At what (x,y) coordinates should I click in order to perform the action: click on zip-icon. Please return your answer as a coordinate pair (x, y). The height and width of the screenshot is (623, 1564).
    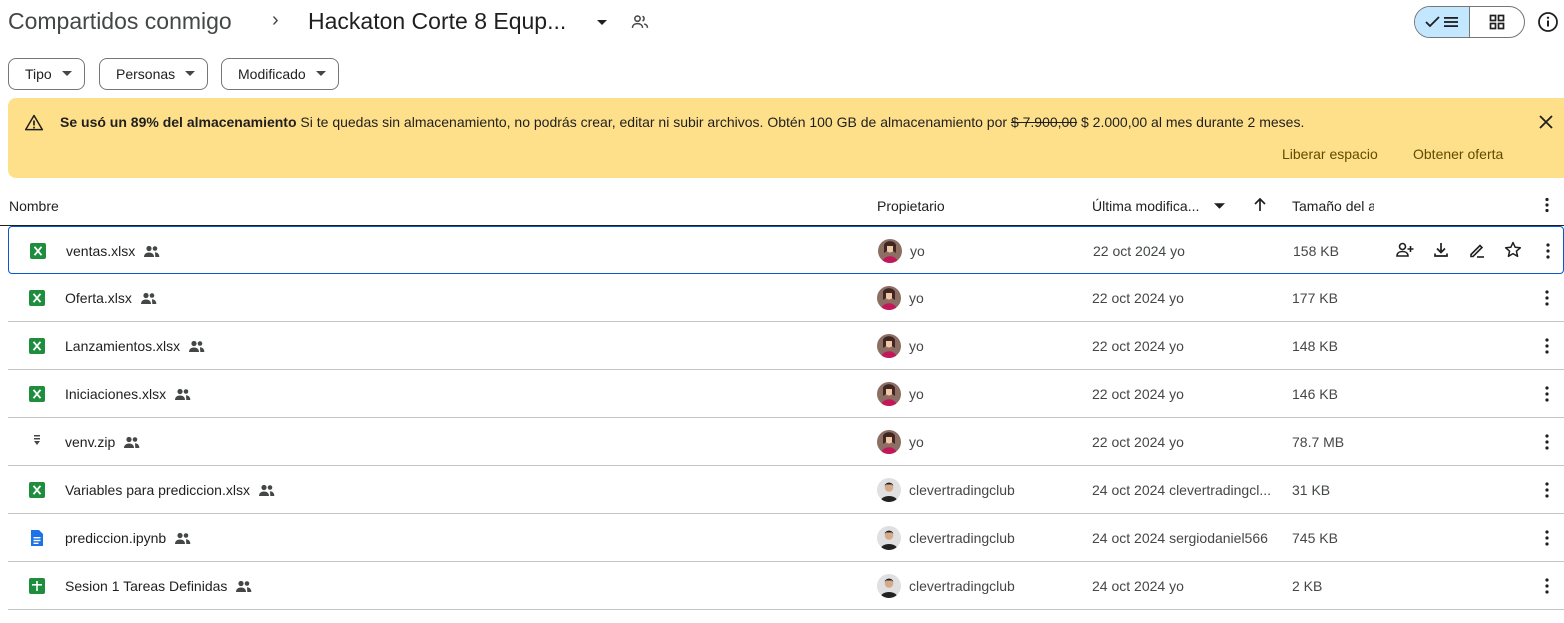
    Looking at the image, I should click on (37, 442).